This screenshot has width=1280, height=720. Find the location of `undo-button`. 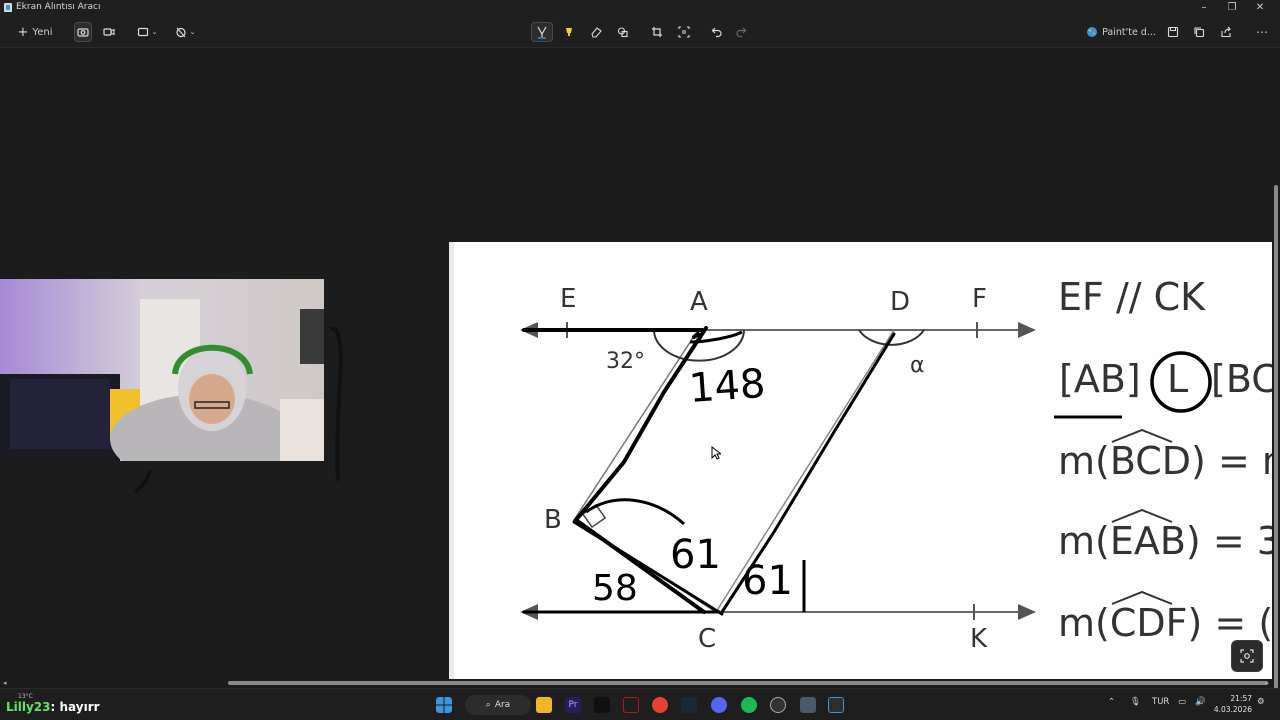

undo-button is located at coordinates (717, 32).